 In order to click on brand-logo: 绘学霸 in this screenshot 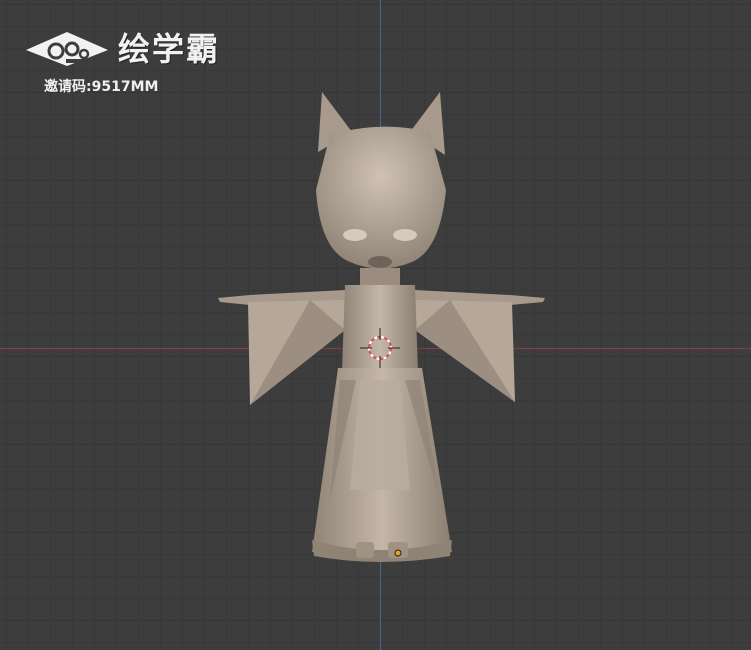, I will do `click(131, 49)`.